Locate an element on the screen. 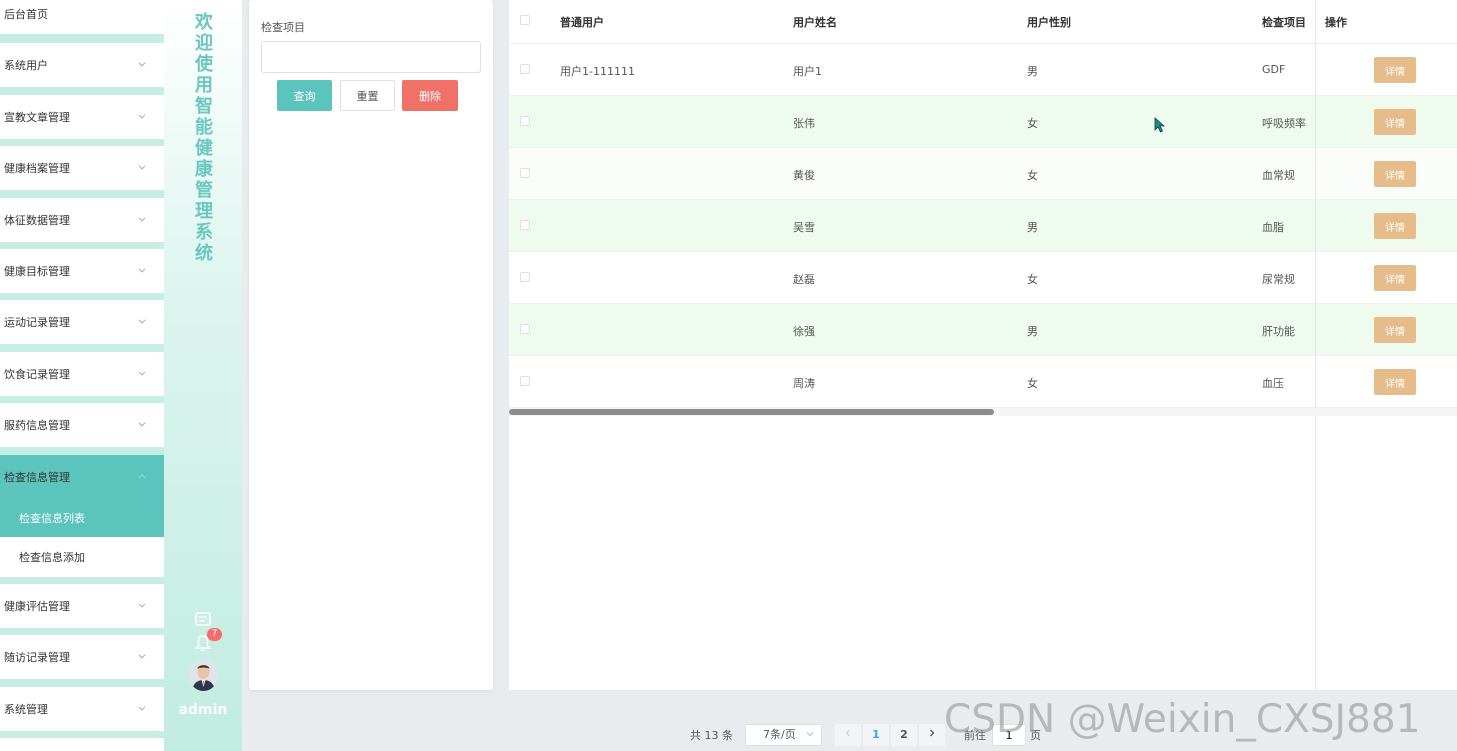 The image size is (1457, 751). sidebar-item-education-articles: 宣教文章管理 is located at coordinates (82, 117).